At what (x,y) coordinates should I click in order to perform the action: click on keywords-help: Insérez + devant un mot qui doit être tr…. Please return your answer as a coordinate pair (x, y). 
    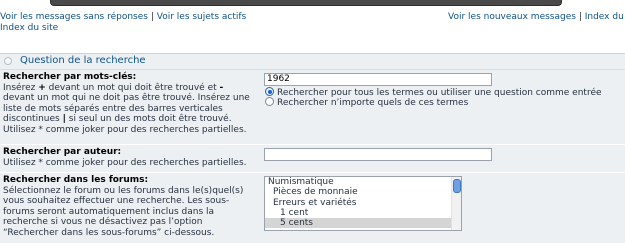
    Looking at the image, I should click on (126, 108).